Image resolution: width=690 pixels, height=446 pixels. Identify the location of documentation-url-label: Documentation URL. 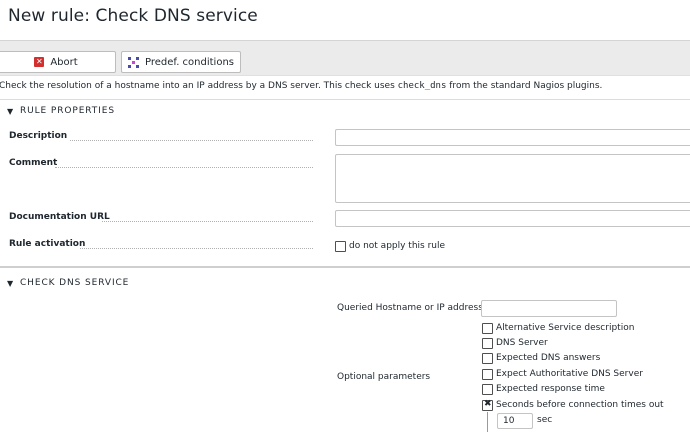
(59, 217).